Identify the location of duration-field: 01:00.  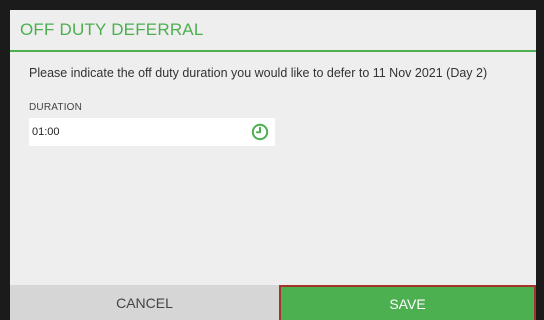
(152, 132).